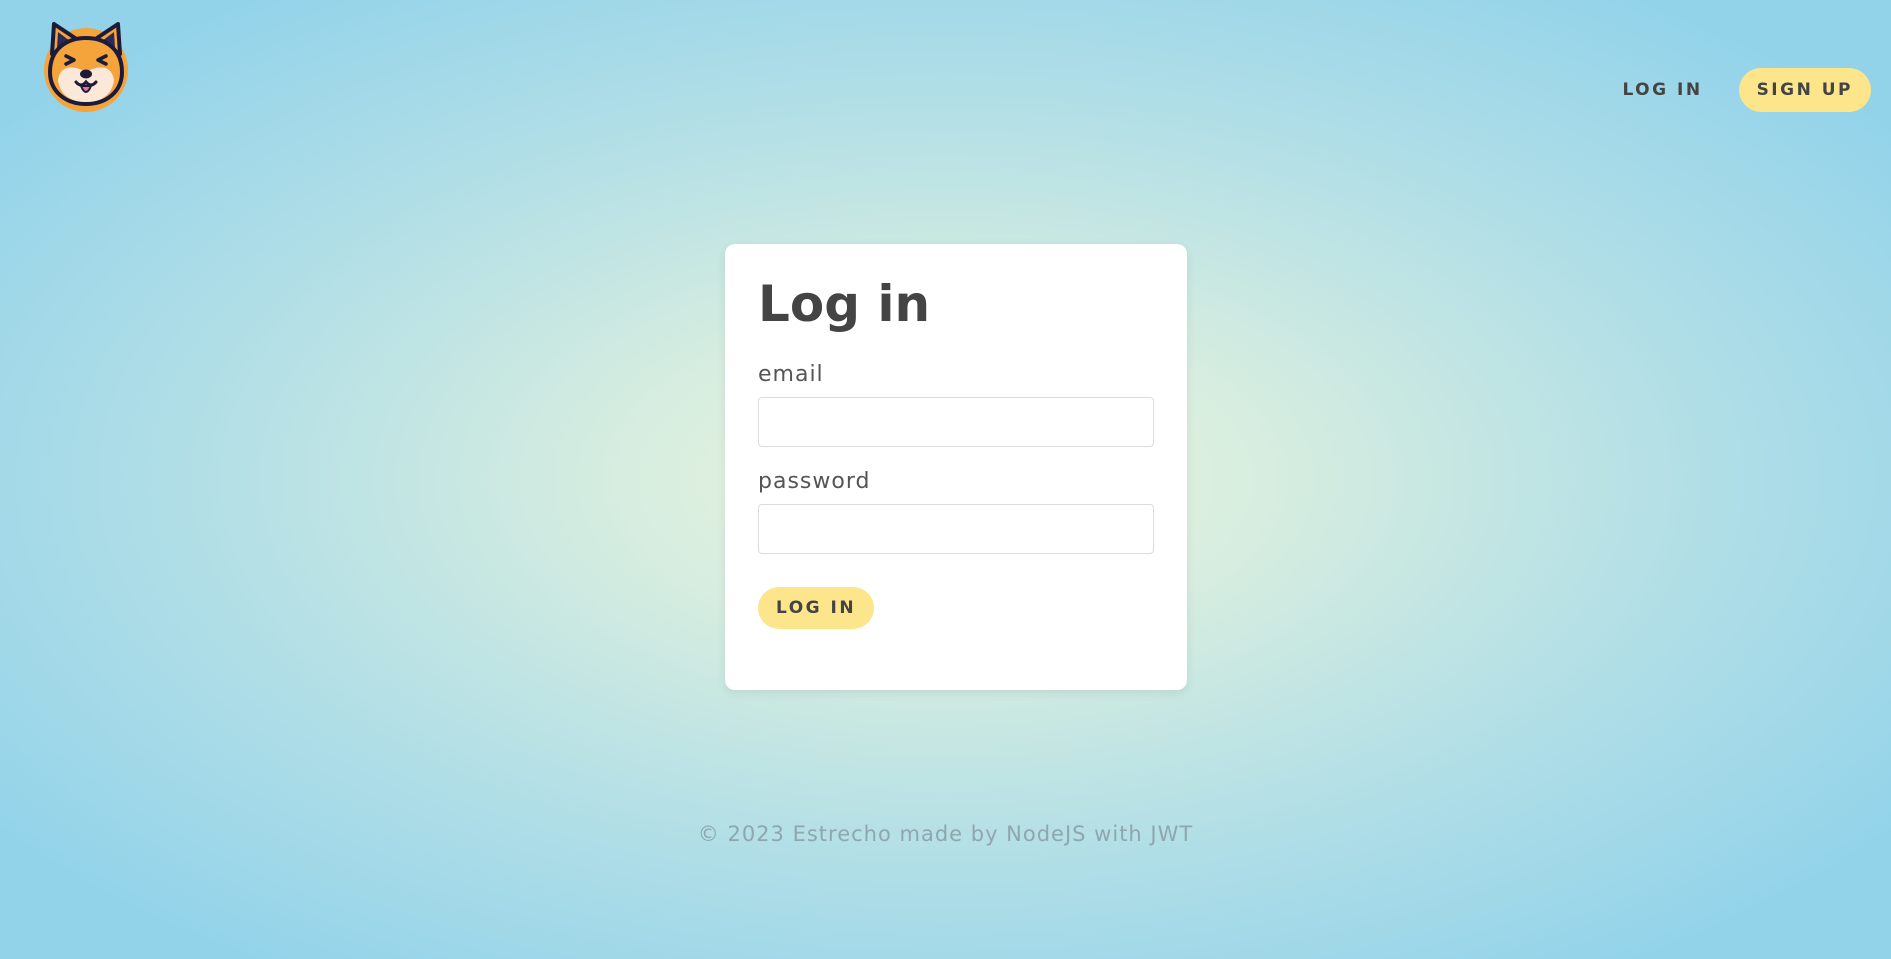  I want to click on email-label: email, so click(791, 374).